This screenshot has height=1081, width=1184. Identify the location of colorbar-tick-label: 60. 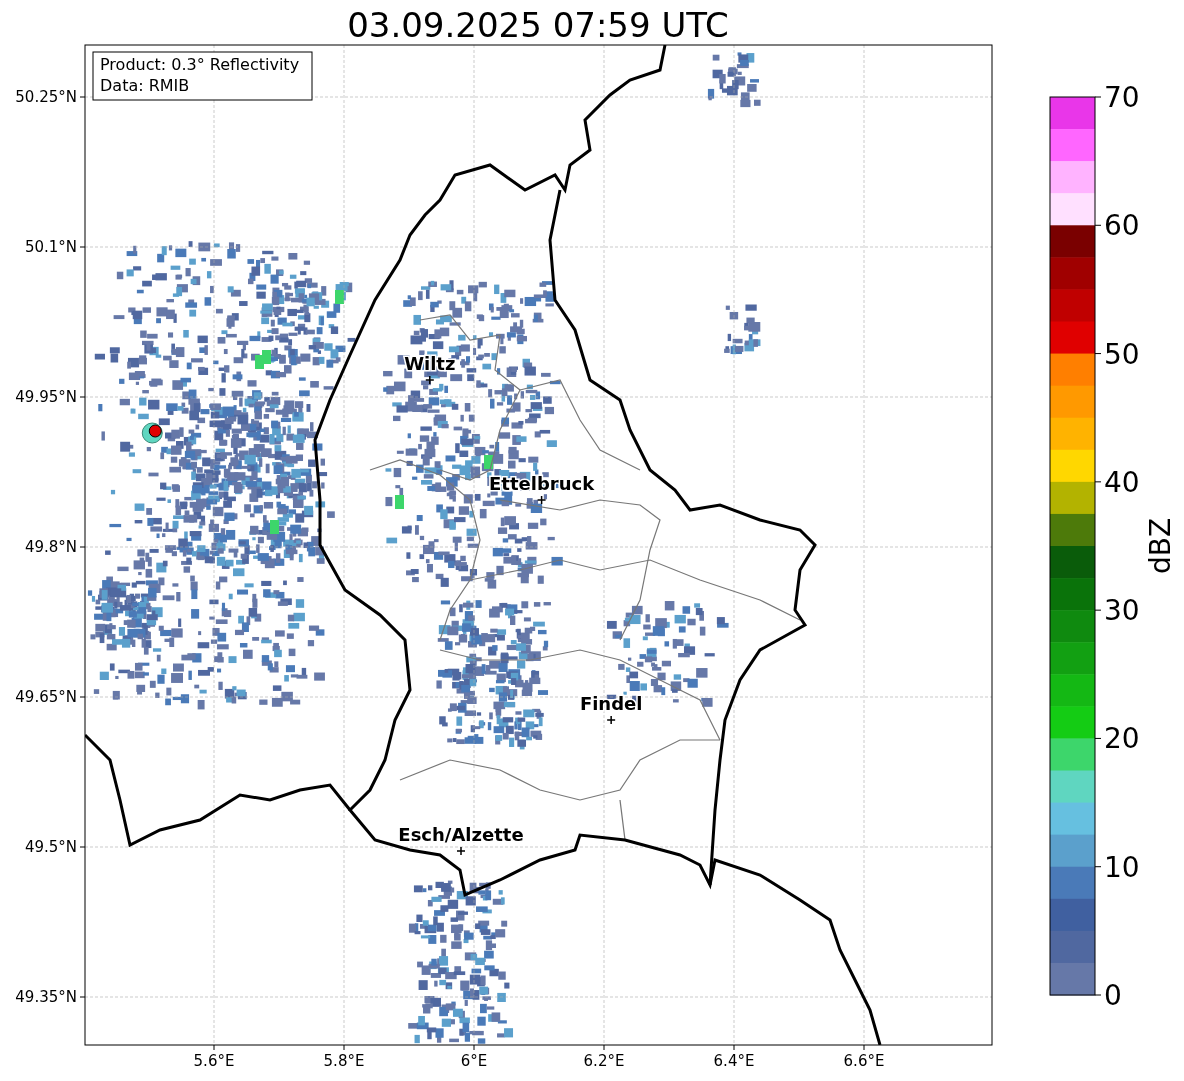
(1122, 226).